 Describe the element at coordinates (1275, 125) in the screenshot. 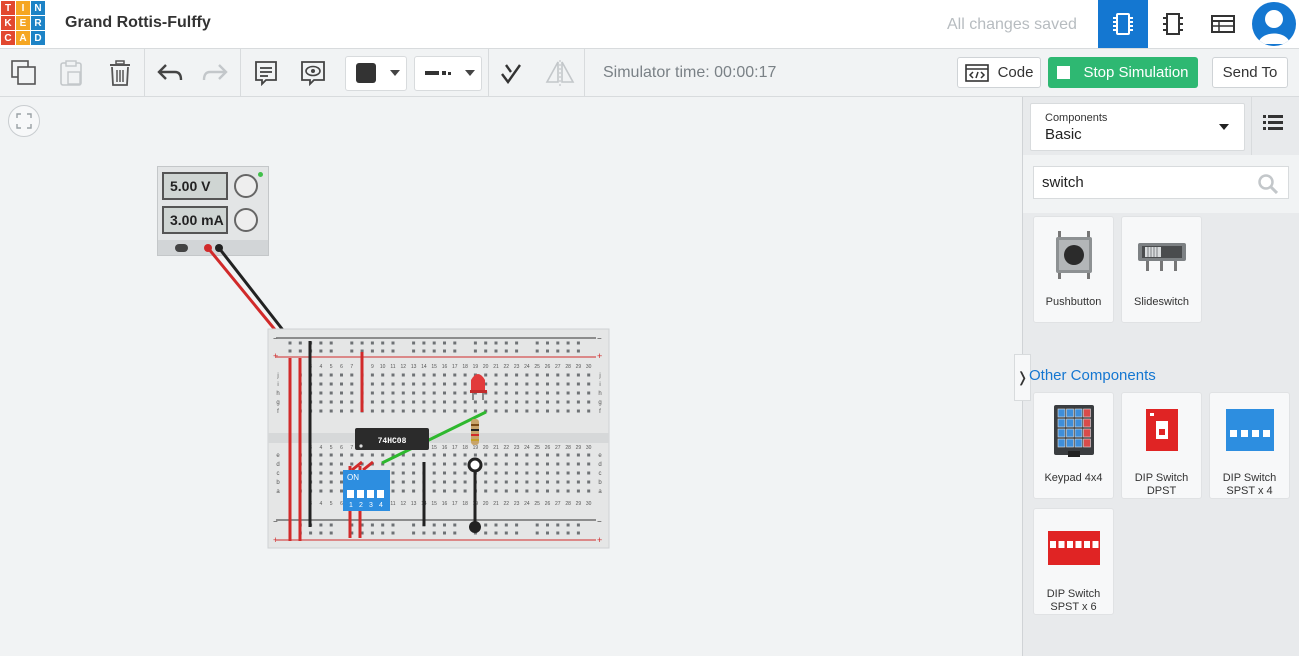

I see `list-view-button` at that location.